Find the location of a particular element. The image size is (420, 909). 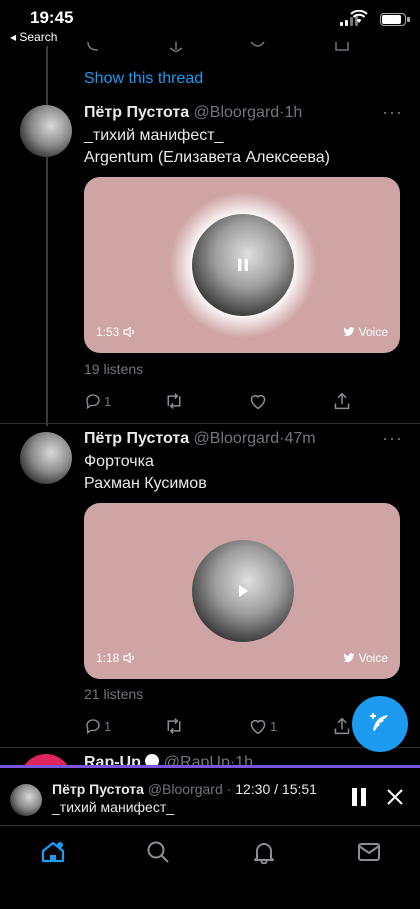

like-count: 1 is located at coordinates (274, 726).